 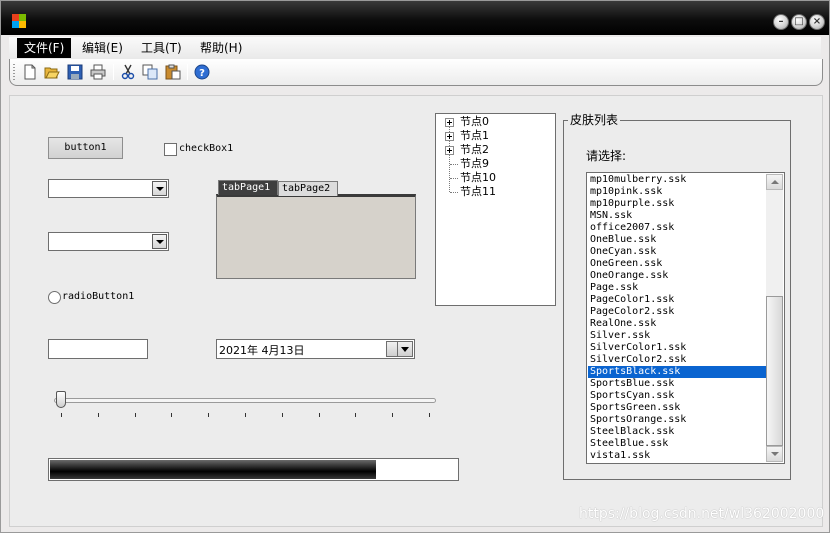 I want to click on list-item: mp10mulberry.ssk, so click(x=677, y=180).